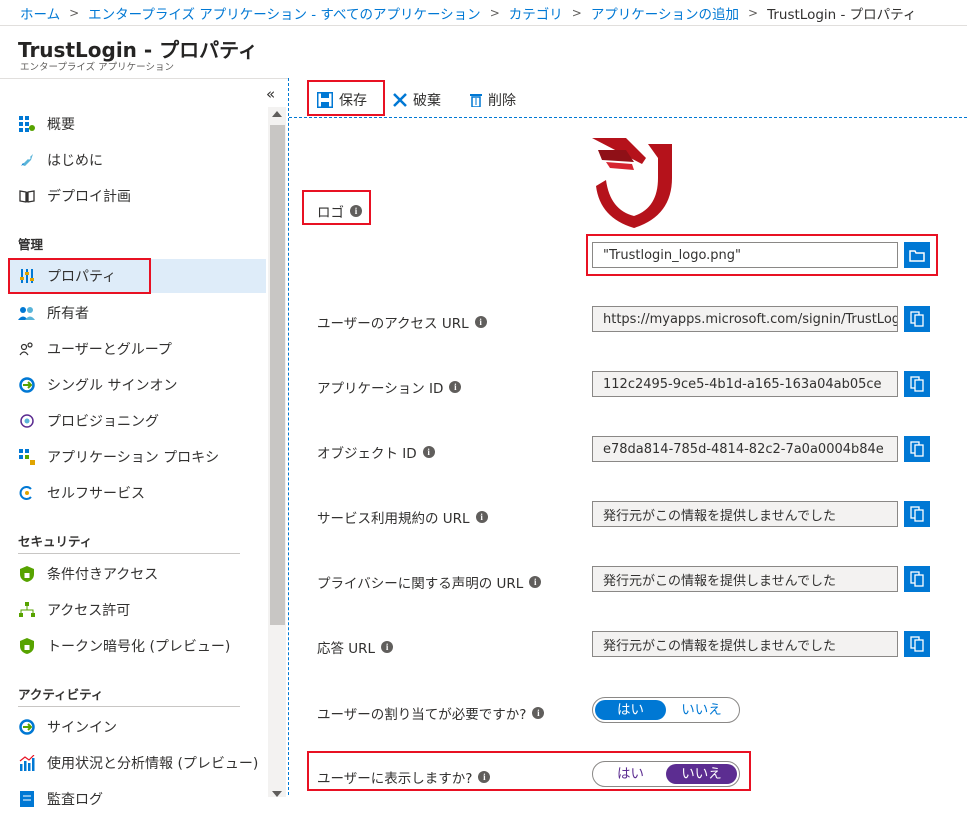 This screenshot has height=816, width=967. Describe the element at coordinates (27, 160) in the screenshot. I see `rocket-icon` at that location.